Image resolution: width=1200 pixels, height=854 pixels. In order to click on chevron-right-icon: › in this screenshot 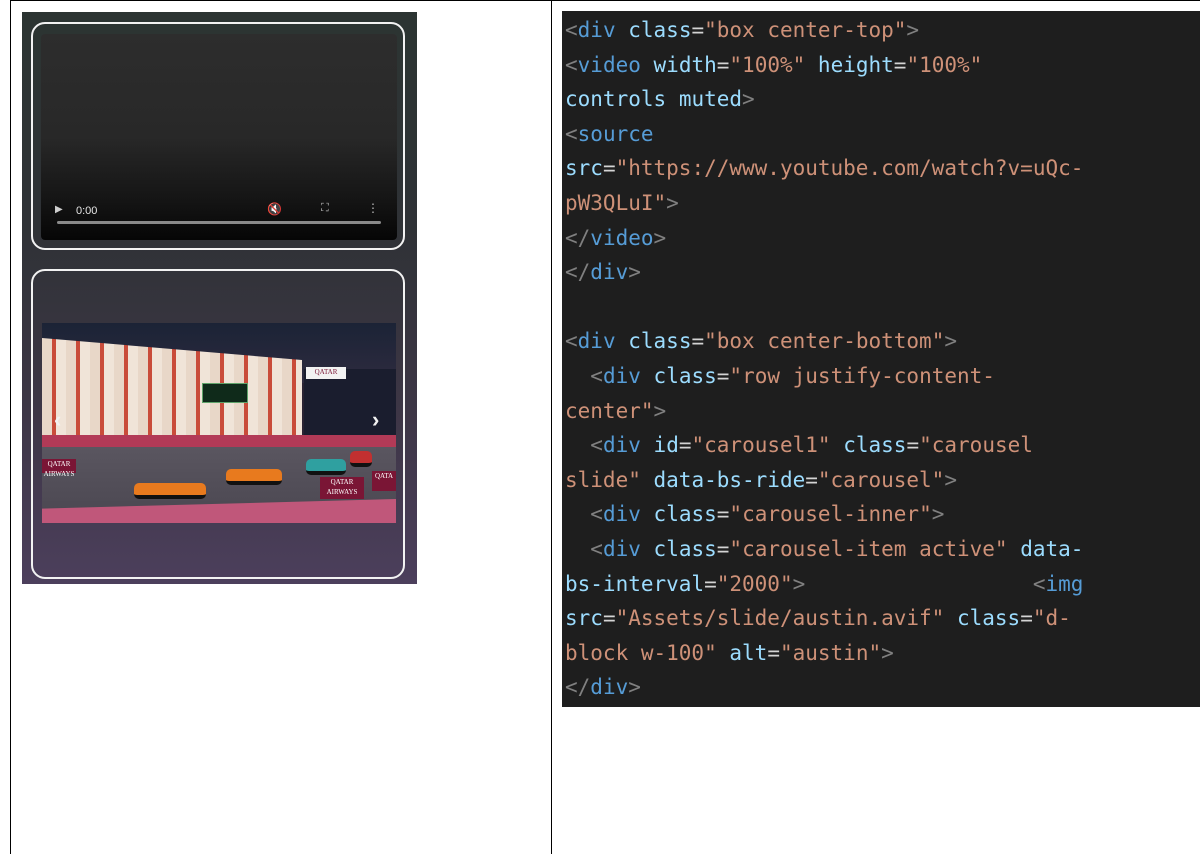, I will do `click(375, 420)`.